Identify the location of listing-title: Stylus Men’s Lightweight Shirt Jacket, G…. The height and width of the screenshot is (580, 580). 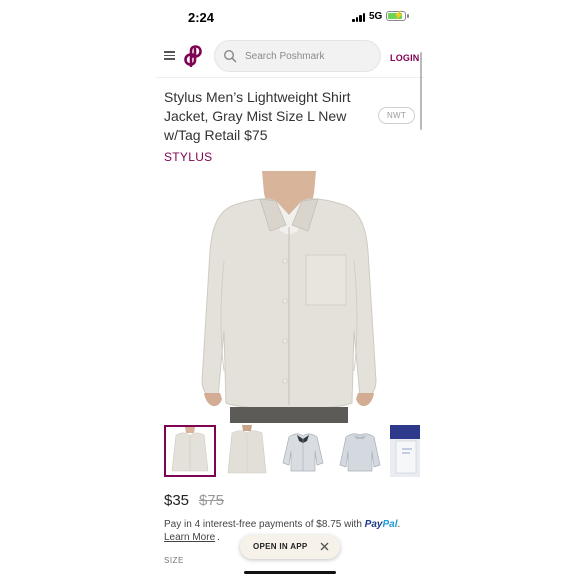
(257, 116).